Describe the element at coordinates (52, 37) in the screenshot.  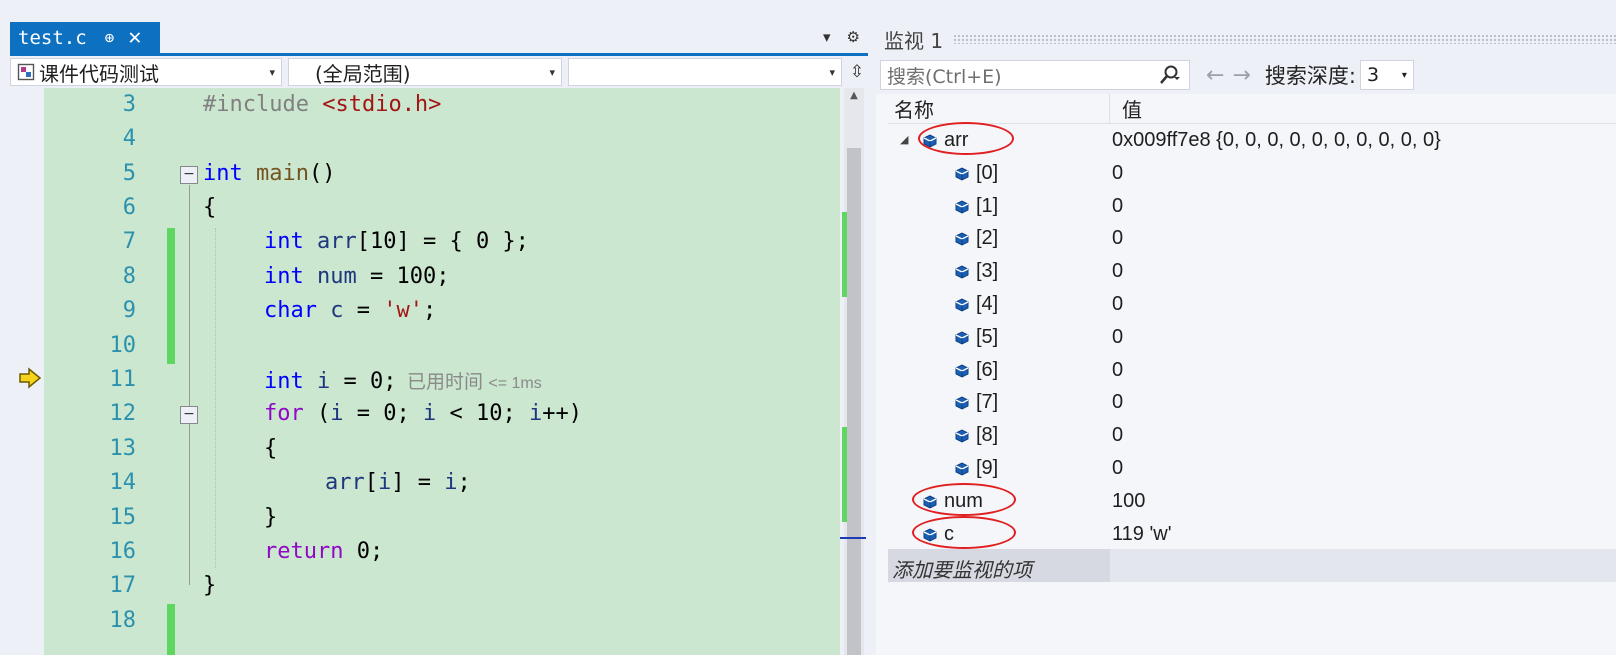
I see `tab-label: test.c` at that location.